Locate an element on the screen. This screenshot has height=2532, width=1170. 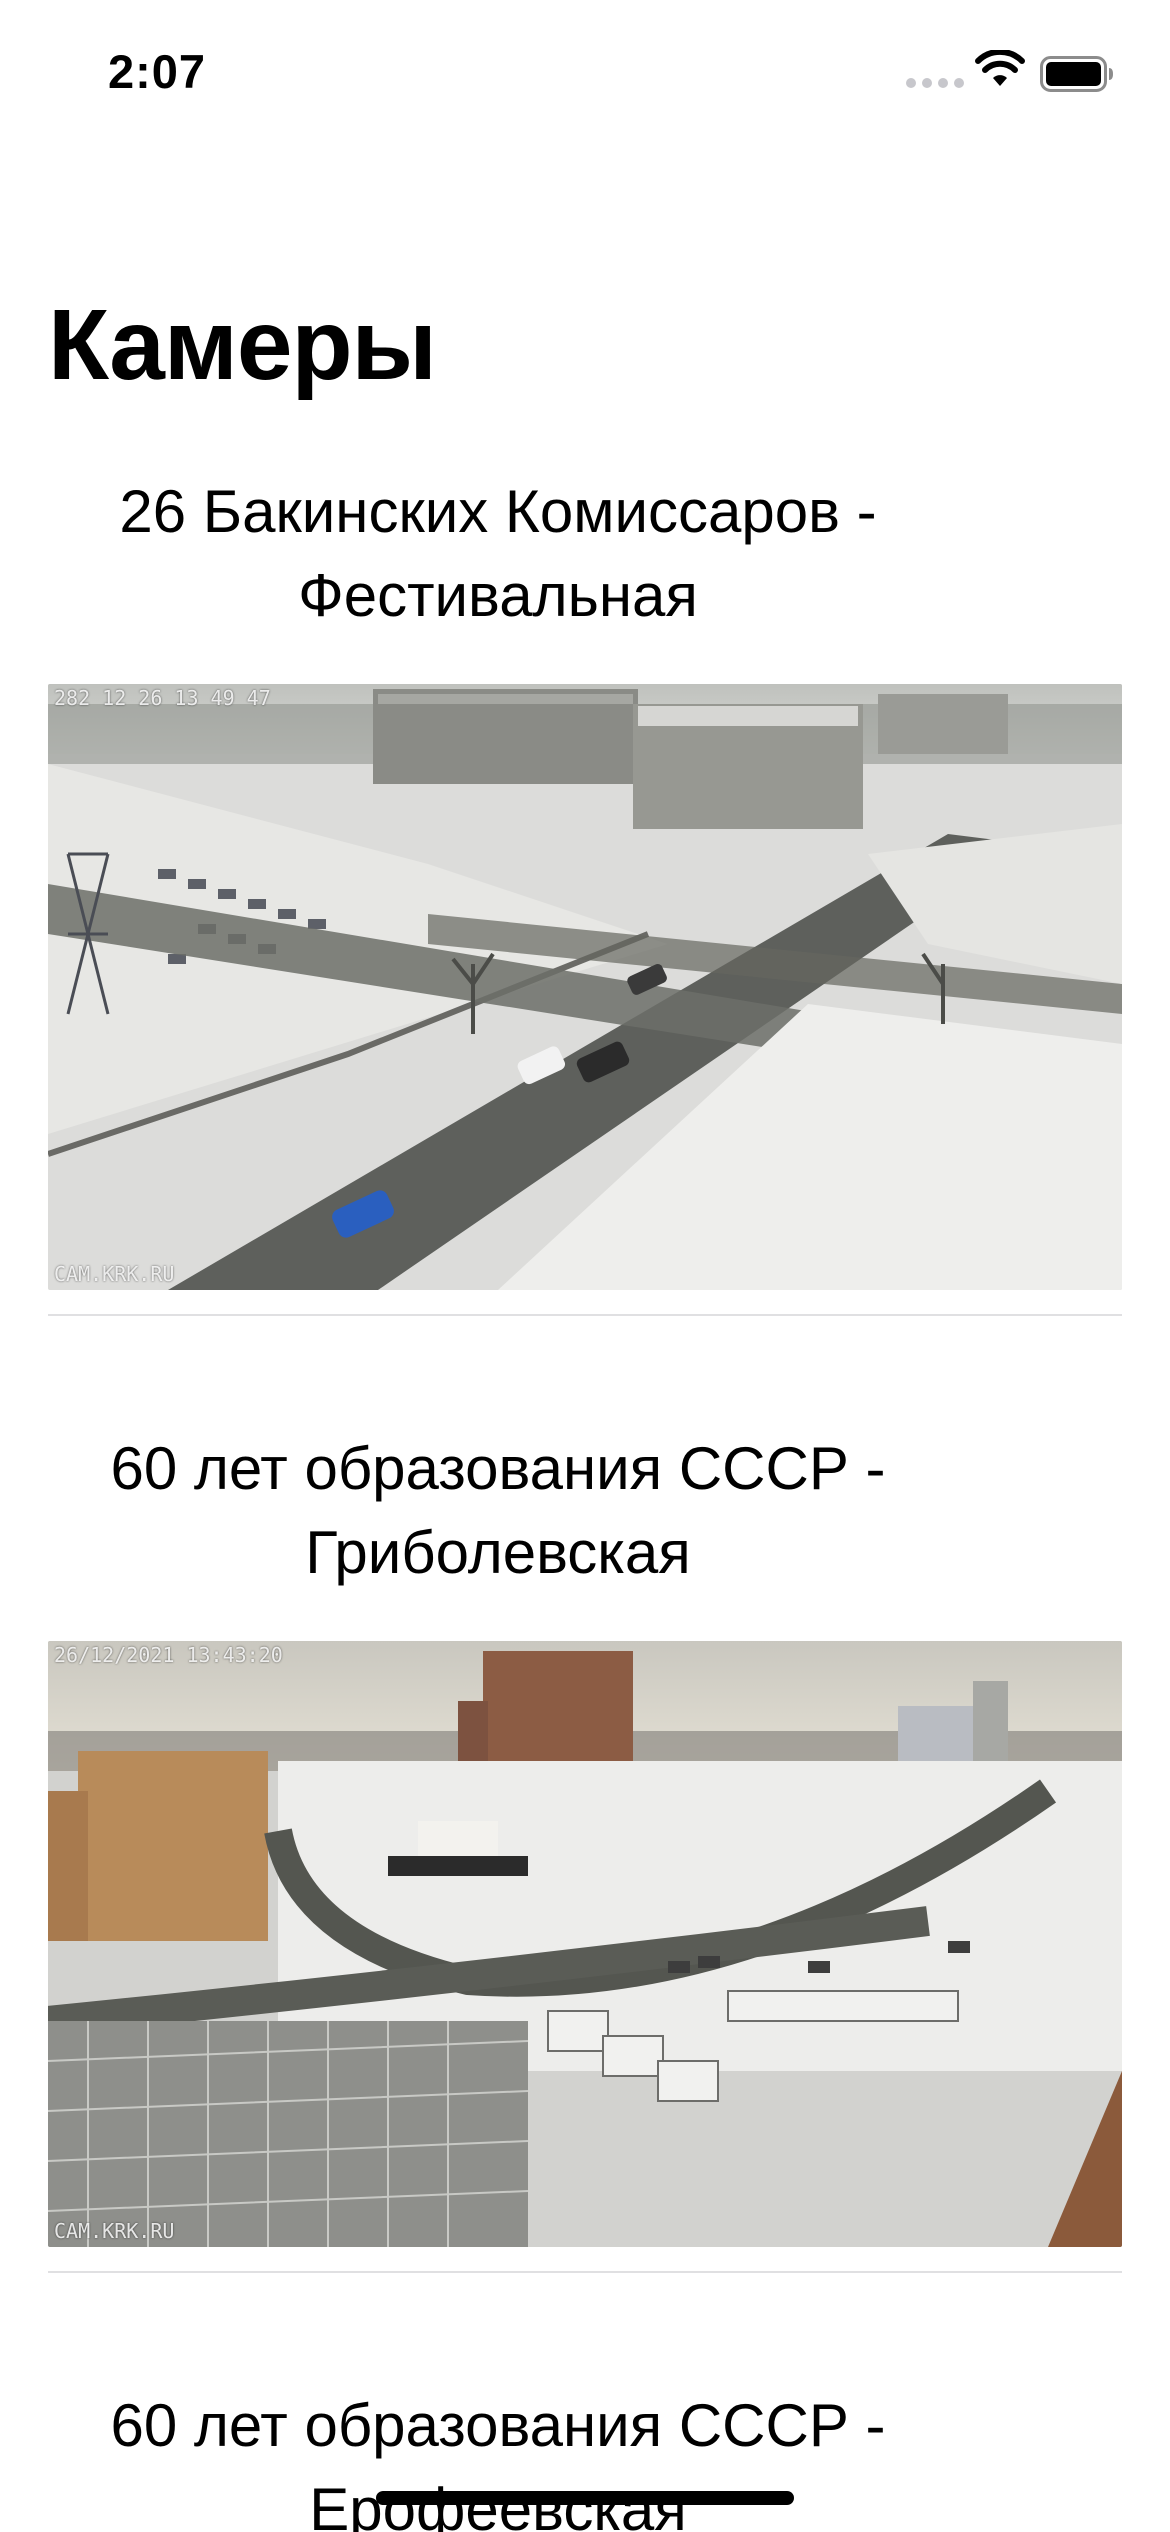
camera-title-line1: 26 Бакинских Комиссаров - is located at coordinates (498, 511).